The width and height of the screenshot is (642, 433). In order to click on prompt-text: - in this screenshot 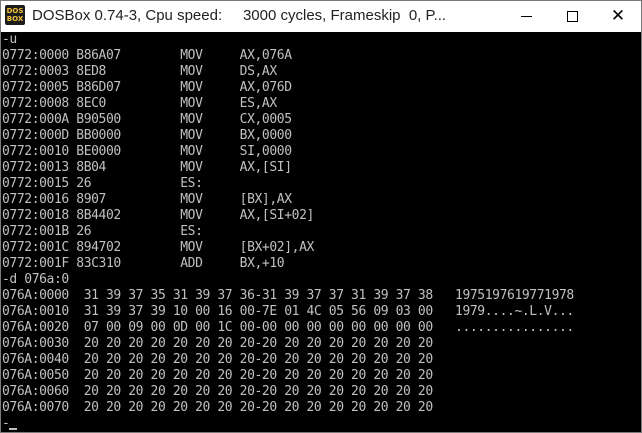, I will do `click(6, 423)`.